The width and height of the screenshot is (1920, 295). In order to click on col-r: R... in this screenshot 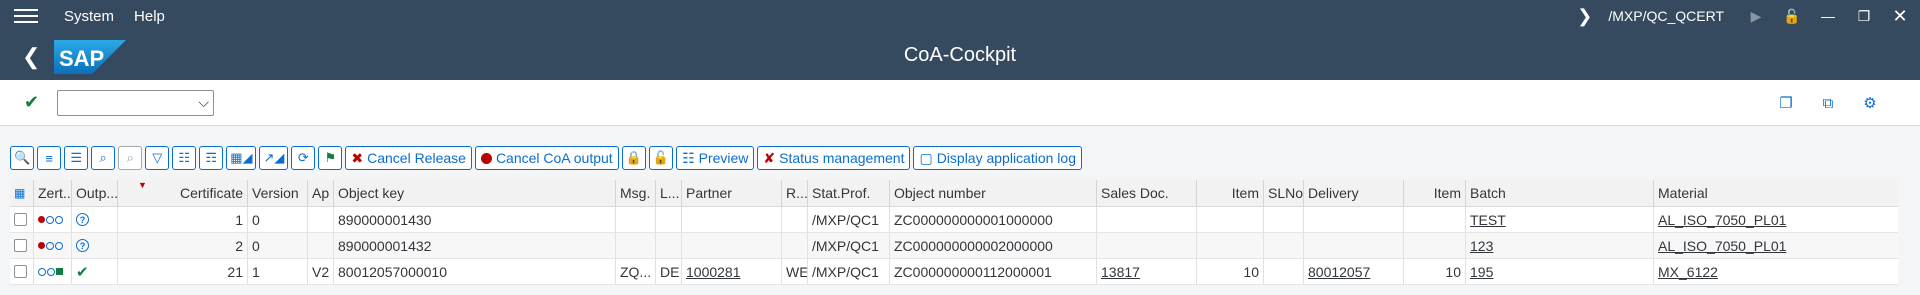, I will do `click(795, 193)`.